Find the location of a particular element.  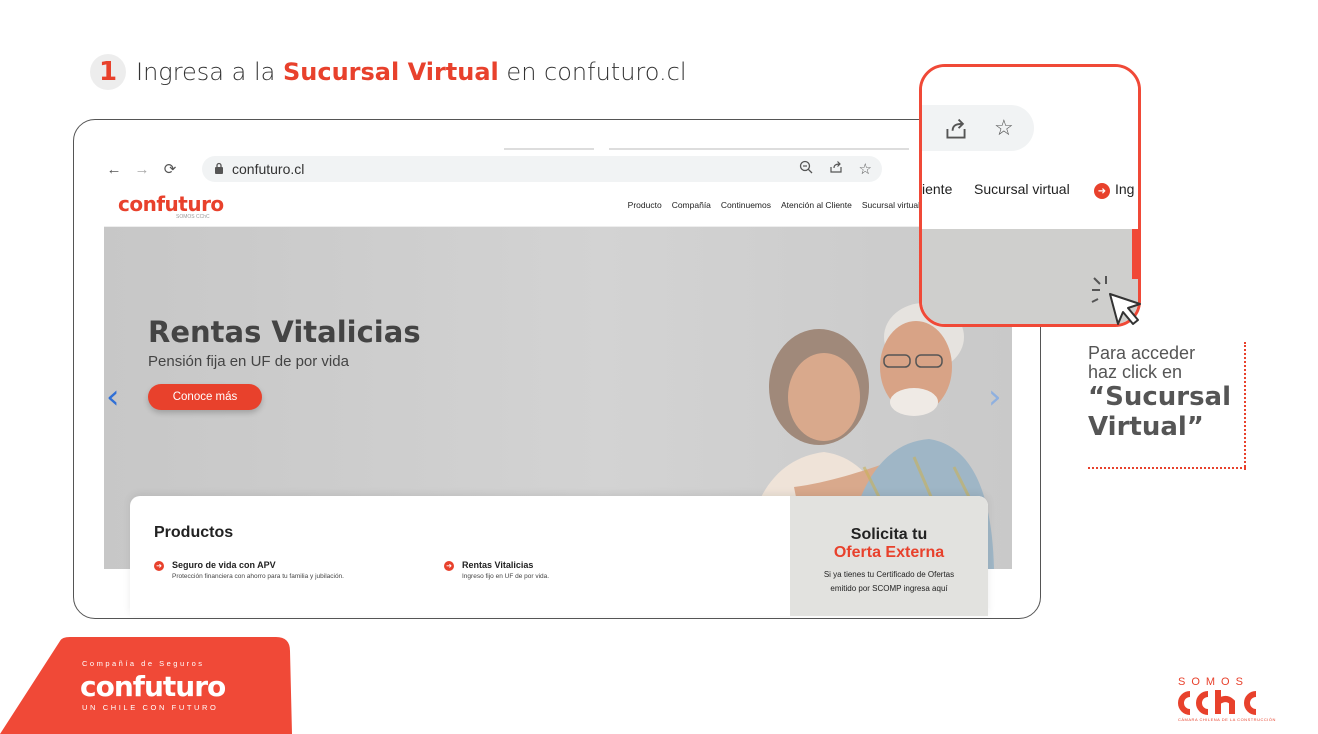

somos-text: SOMOS is located at coordinates (1213, 682).